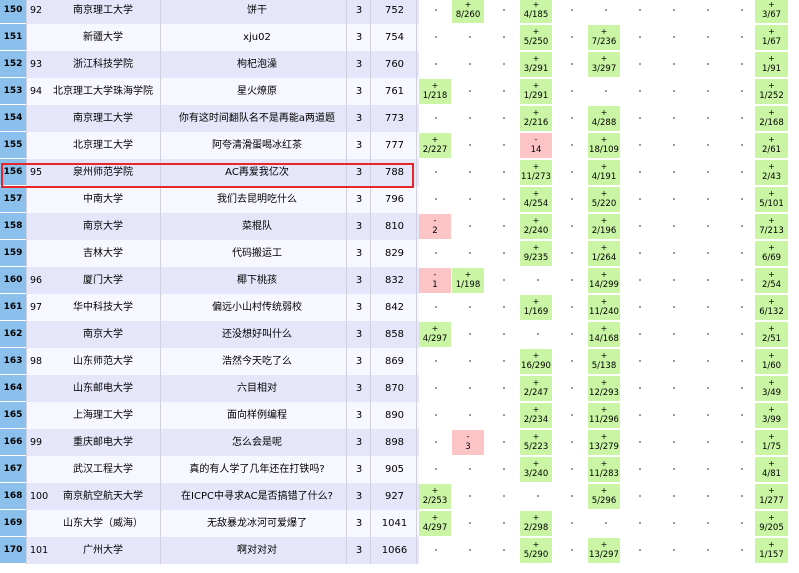  Describe the element at coordinates (399, 12) in the screenshot. I see `table-row: 150 92 南京理工大学 饼干 3 752 +8/260 +4/185 +3/67` at that location.